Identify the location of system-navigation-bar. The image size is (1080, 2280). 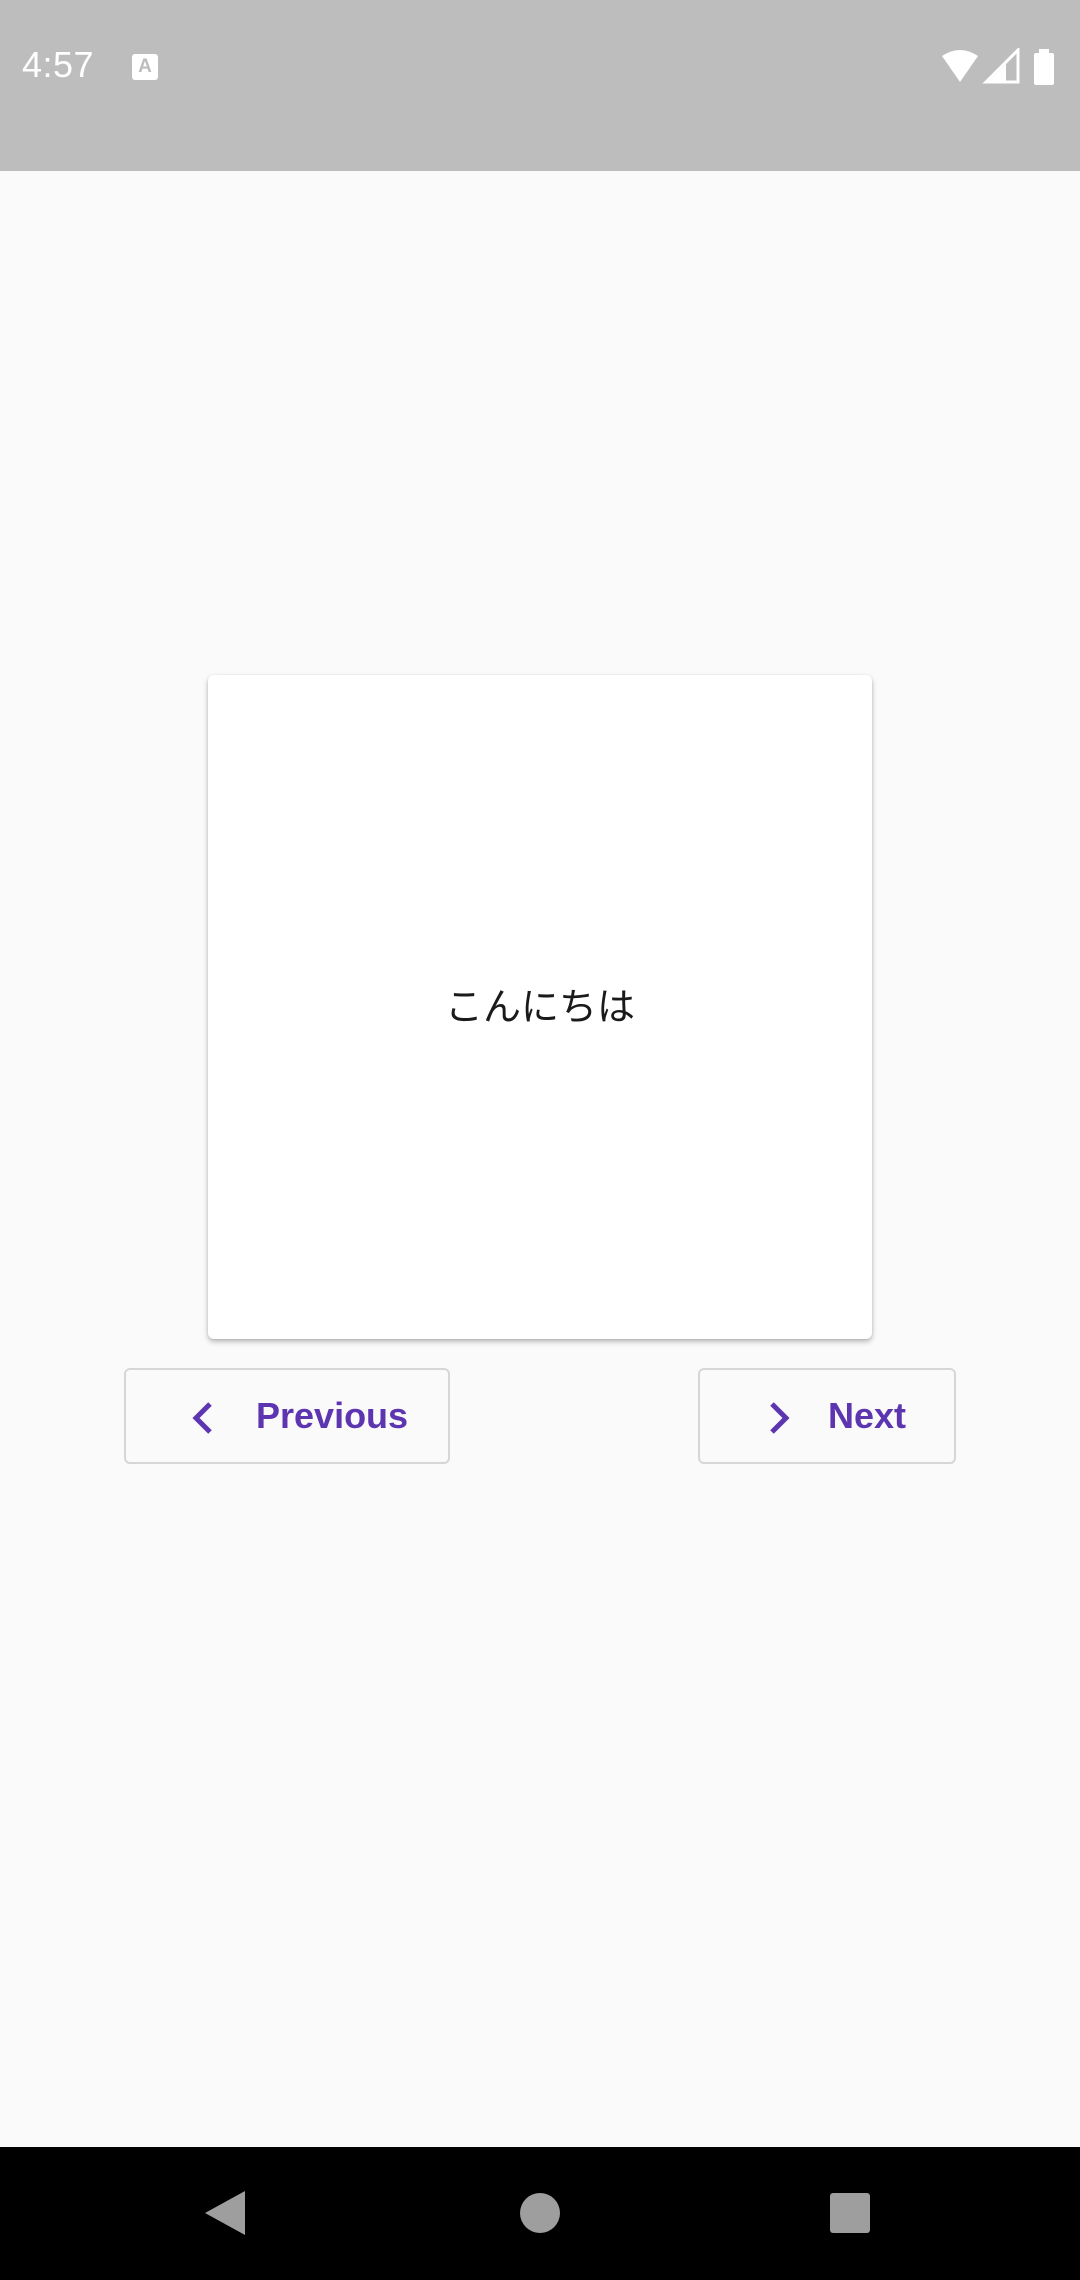
(540, 2213).